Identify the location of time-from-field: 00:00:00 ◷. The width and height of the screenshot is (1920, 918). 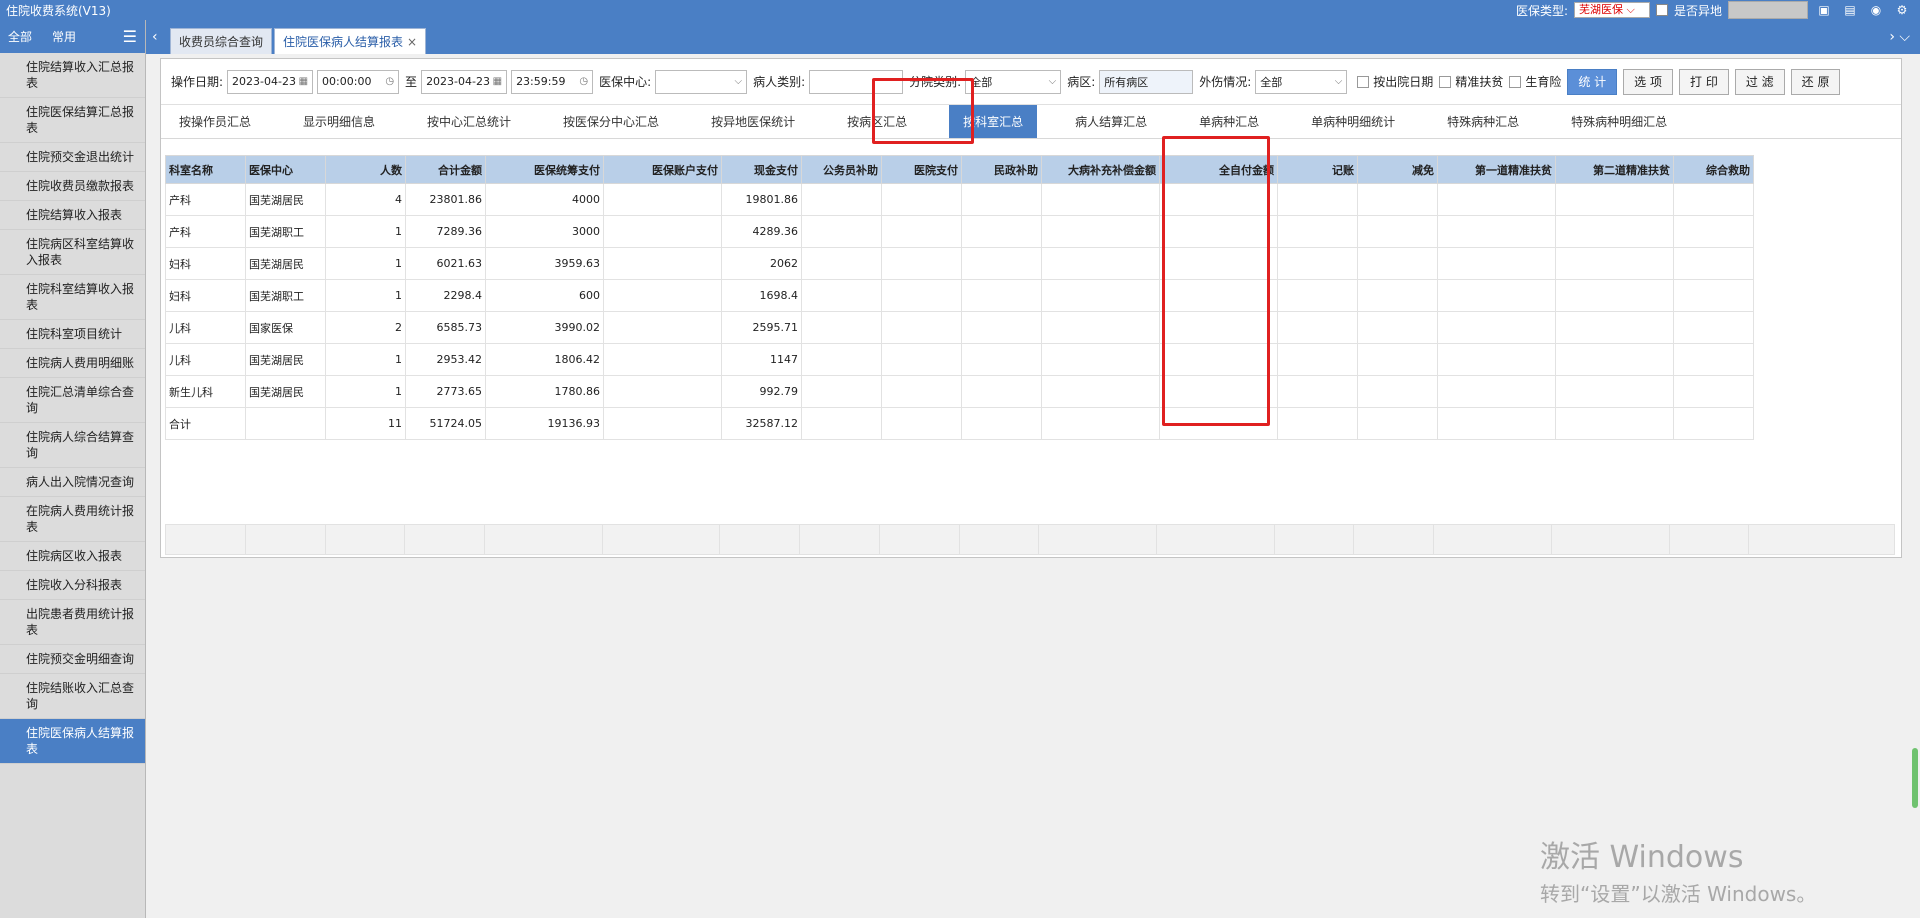
(358, 81).